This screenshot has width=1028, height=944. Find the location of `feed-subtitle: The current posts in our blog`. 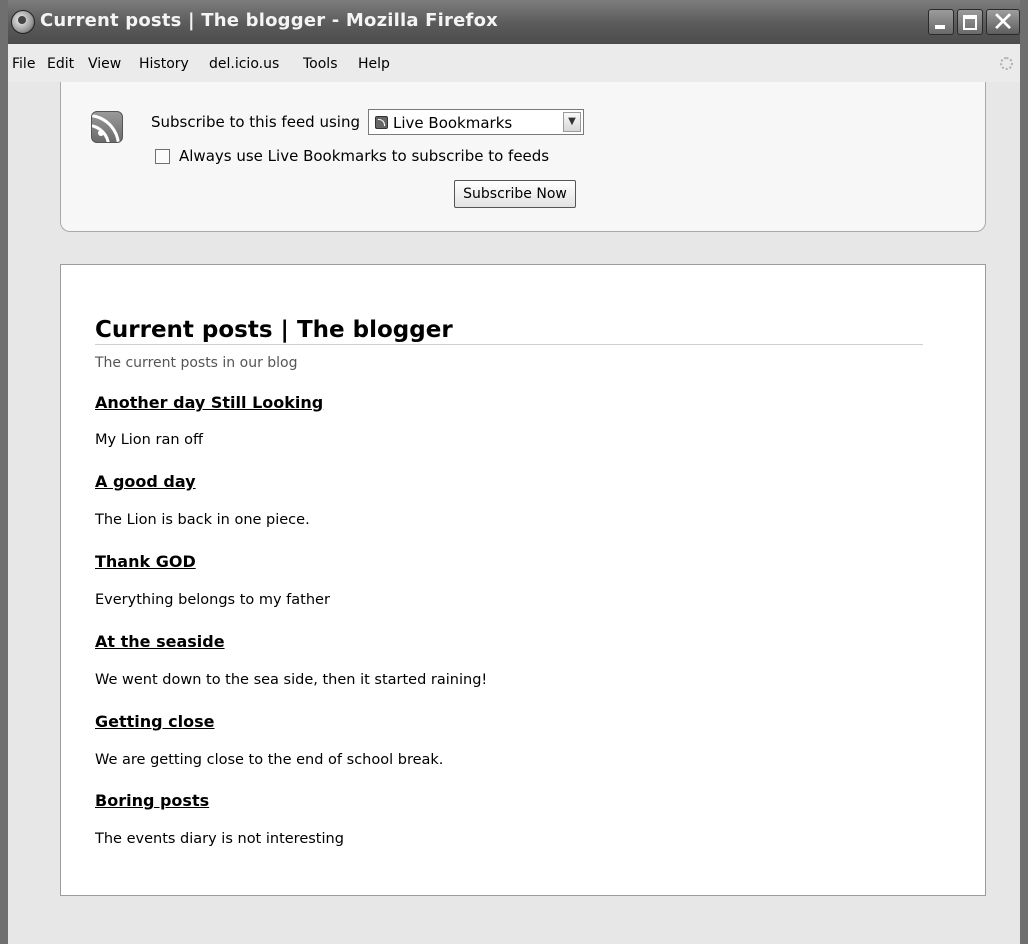

feed-subtitle: The current posts in our blog is located at coordinates (196, 363).